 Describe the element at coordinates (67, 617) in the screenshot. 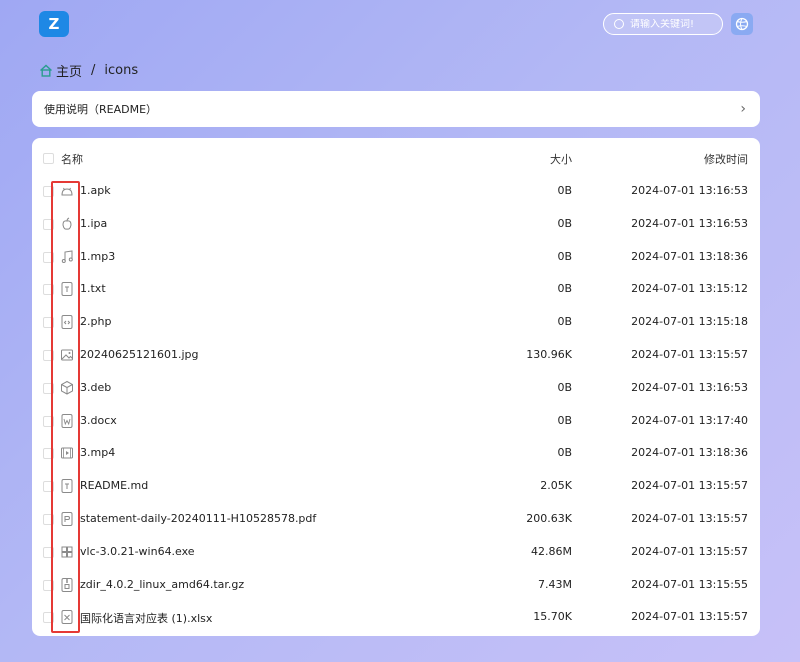

I see `excel-icon` at that location.